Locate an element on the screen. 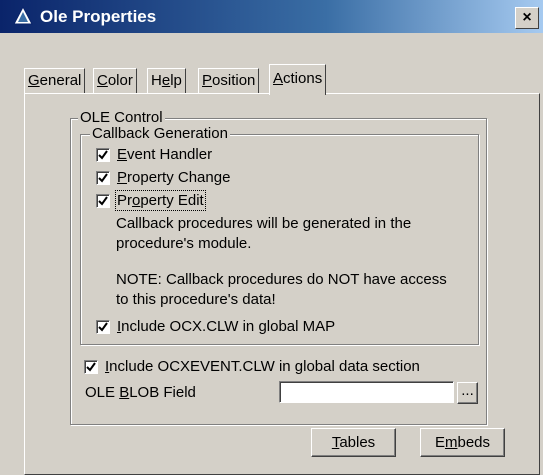  tab-position: Position is located at coordinates (229, 80).